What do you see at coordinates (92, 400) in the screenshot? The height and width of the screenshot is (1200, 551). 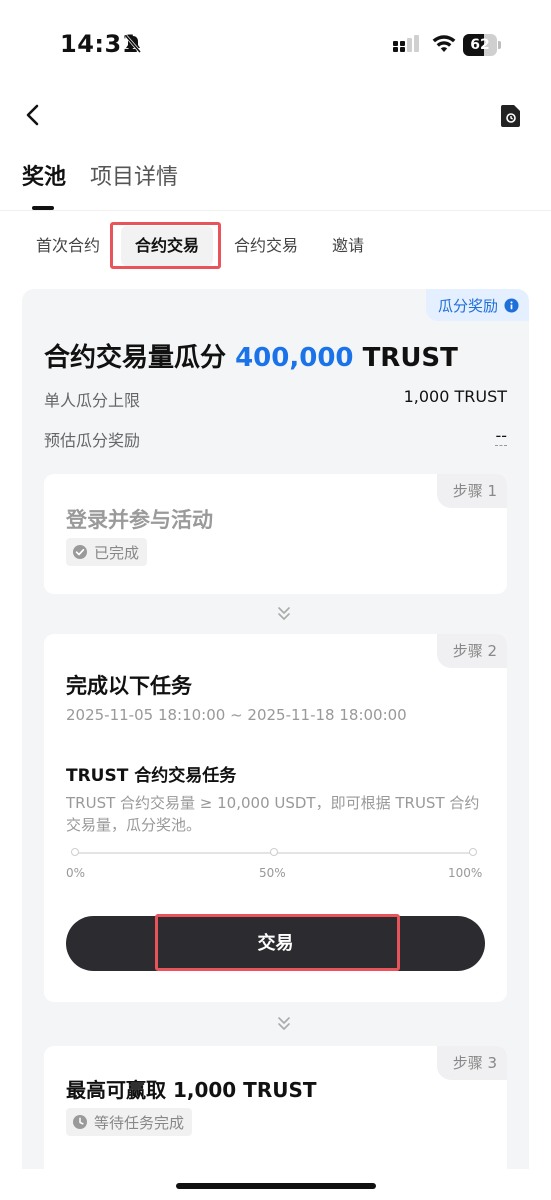 I see `max-per-user-label: 单人瓜分上限` at bounding box center [92, 400].